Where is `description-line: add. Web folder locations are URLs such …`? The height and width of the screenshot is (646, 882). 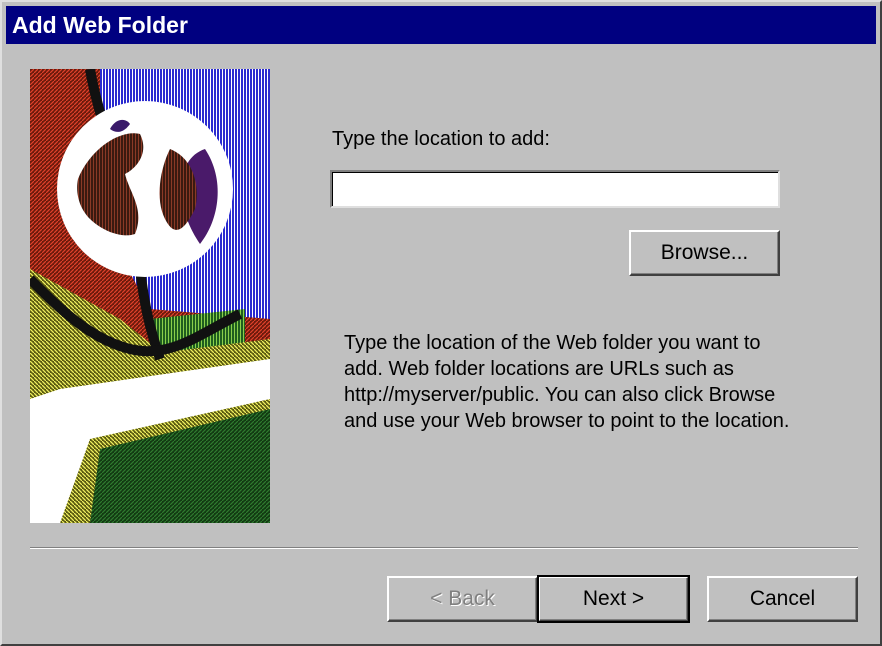
description-line: add. Web folder locations are URLs such … is located at coordinates (539, 369).